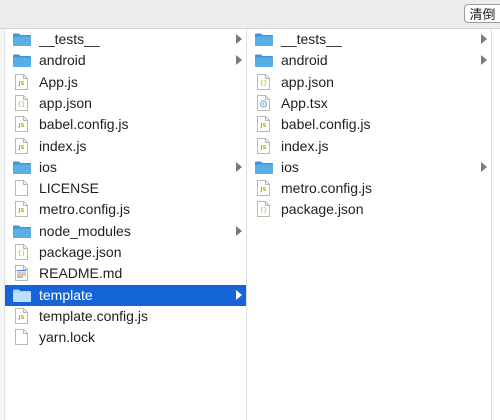 This screenshot has width=500, height=420. What do you see at coordinates (250, 14) in the screenshot?
I see `toolbar: 清倒` at bounding box center [250, 14].